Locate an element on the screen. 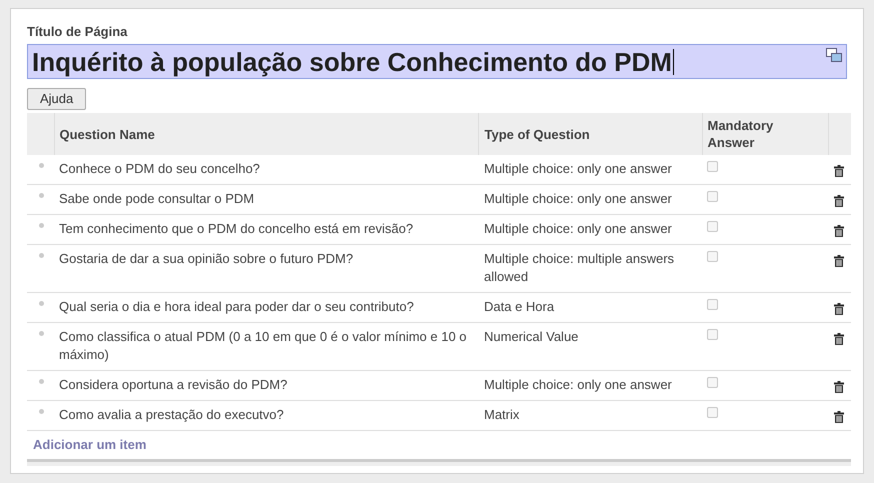 Image resolution: width=874 pixels, height=483 pixels. table-cell: Sabe onde pode consultar o PDM is located at coordinates (156, 198).